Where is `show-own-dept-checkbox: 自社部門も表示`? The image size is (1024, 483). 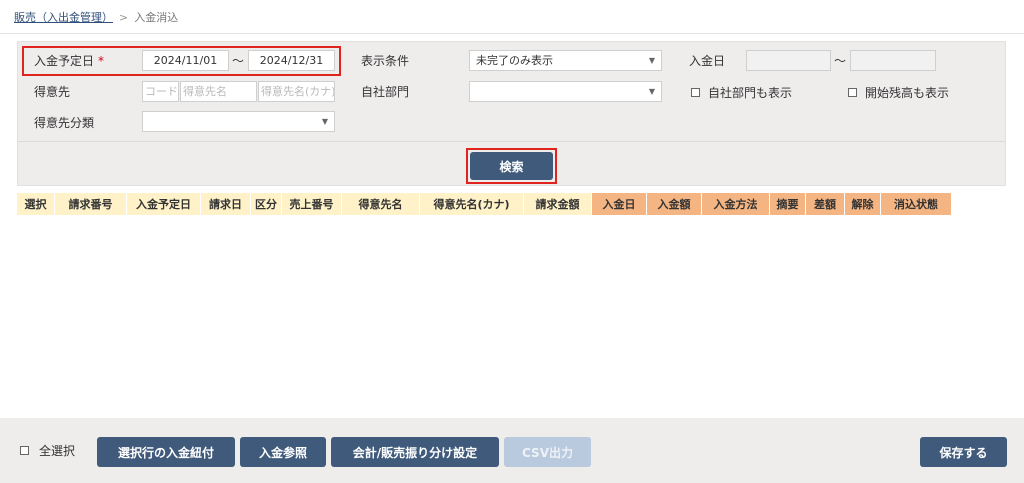 show-own-dept-checkbox: 自社部門も表示 is located at coordinates (741, 92).